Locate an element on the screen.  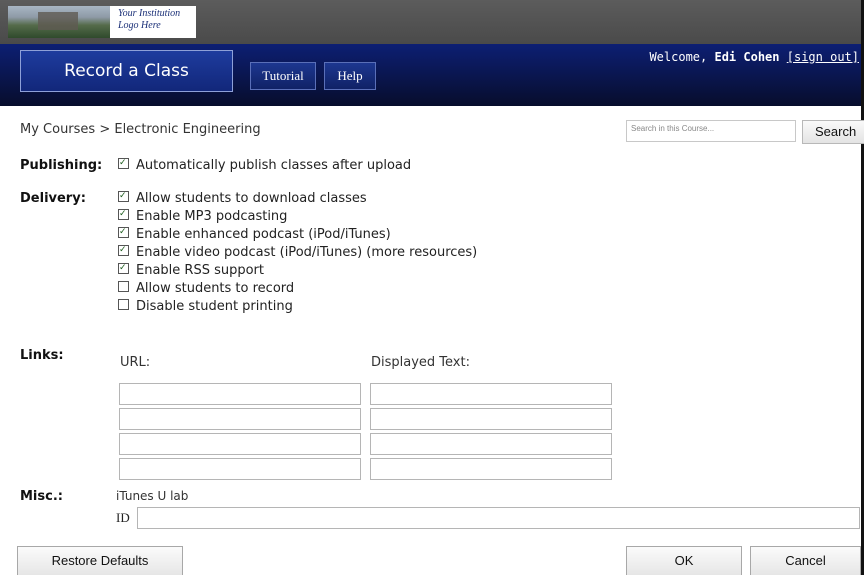
id-label: ID is located at coordinates (123, 517).